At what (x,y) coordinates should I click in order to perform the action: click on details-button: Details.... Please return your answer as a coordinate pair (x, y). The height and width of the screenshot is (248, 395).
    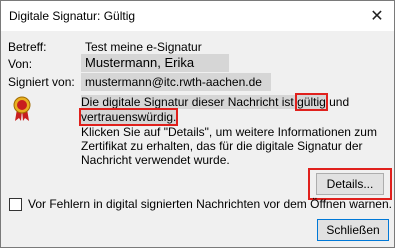
    Looking at the image, I should click on (350, 184).